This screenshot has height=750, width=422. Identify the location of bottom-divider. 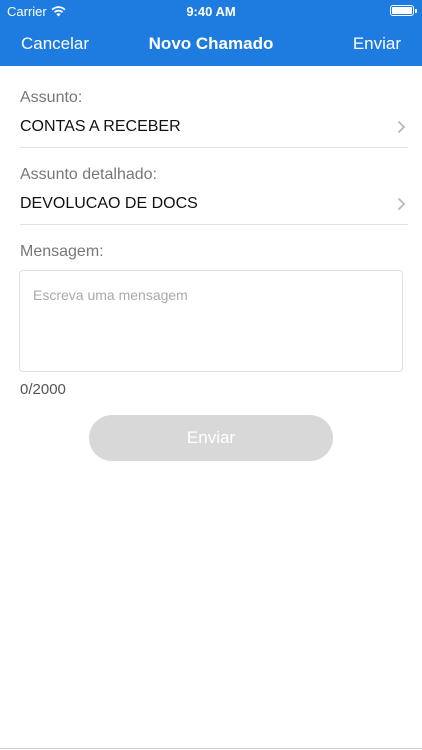
(211, 748).